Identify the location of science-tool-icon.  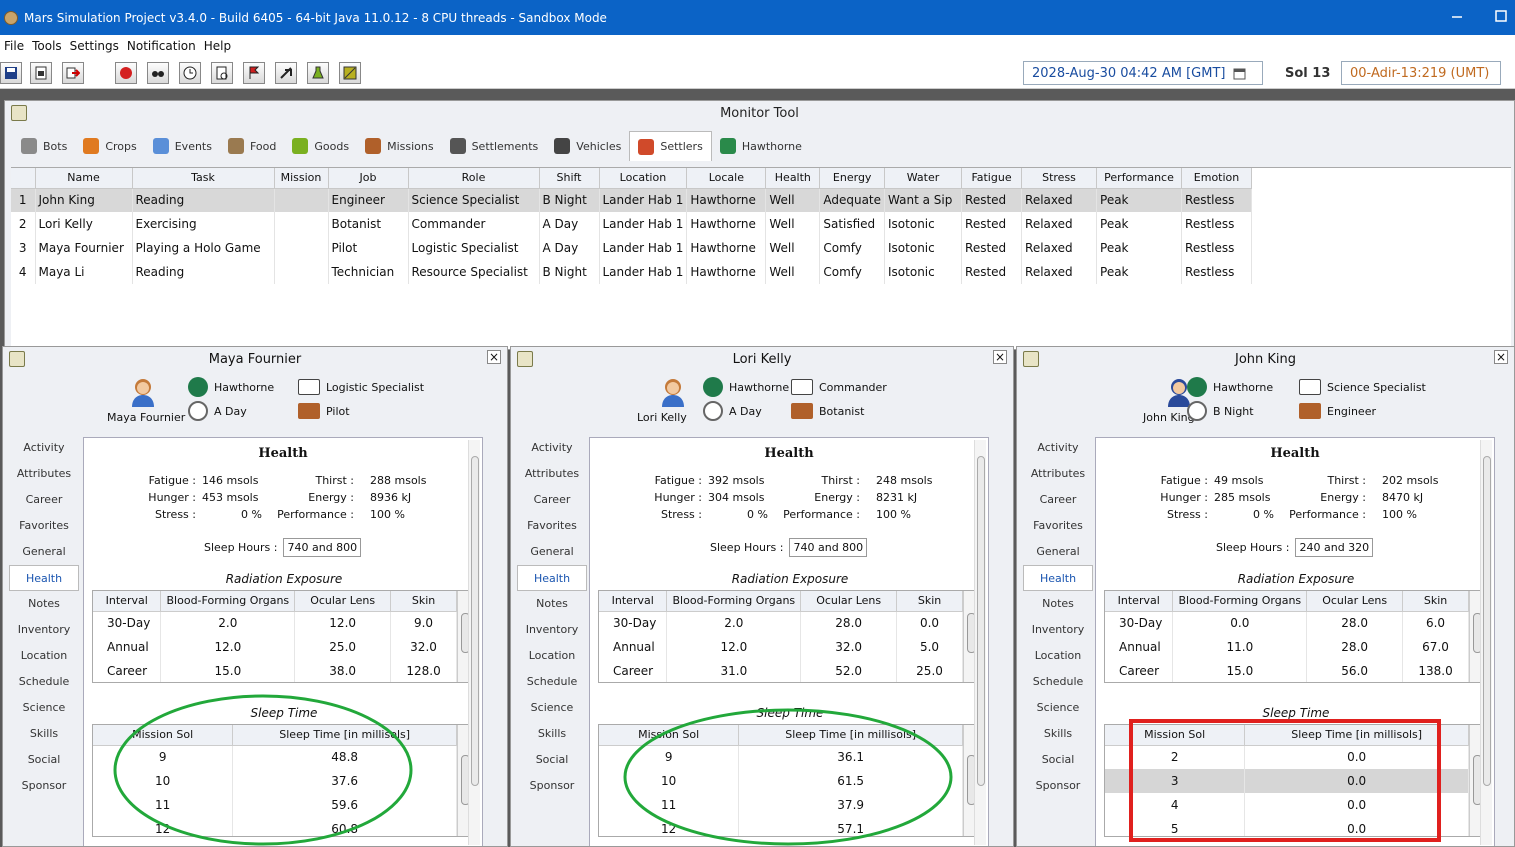
(318, 73).